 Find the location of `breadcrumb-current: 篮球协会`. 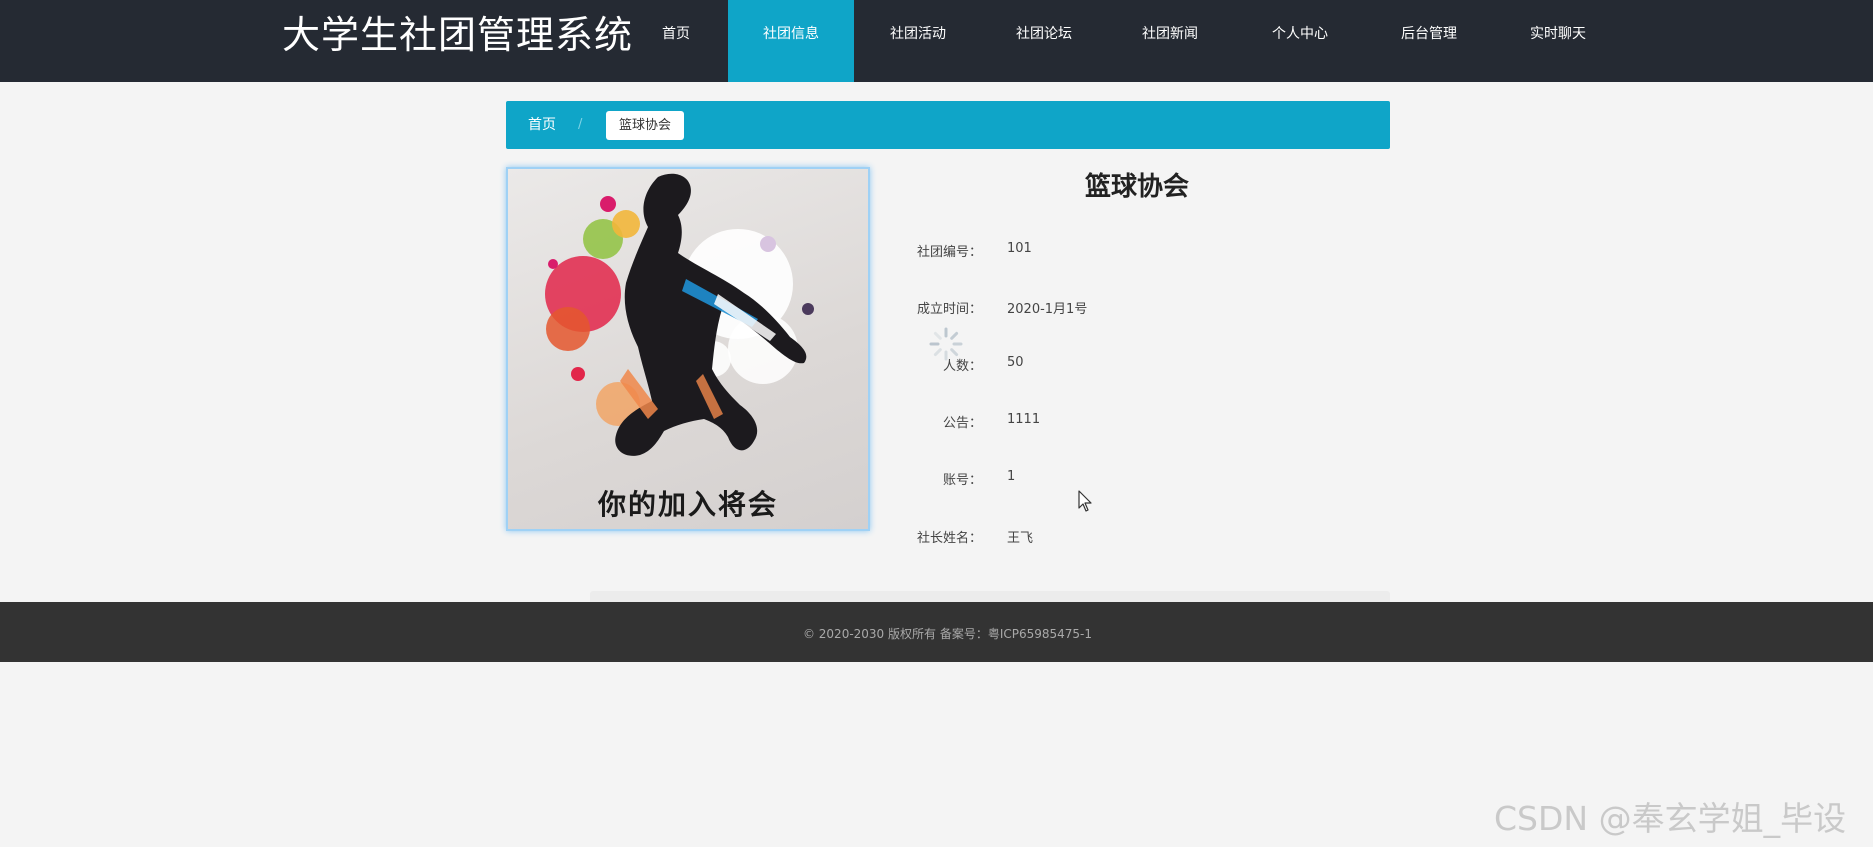

breadcrumb-current: 篮球协会 is located at coordinates (645, 125).